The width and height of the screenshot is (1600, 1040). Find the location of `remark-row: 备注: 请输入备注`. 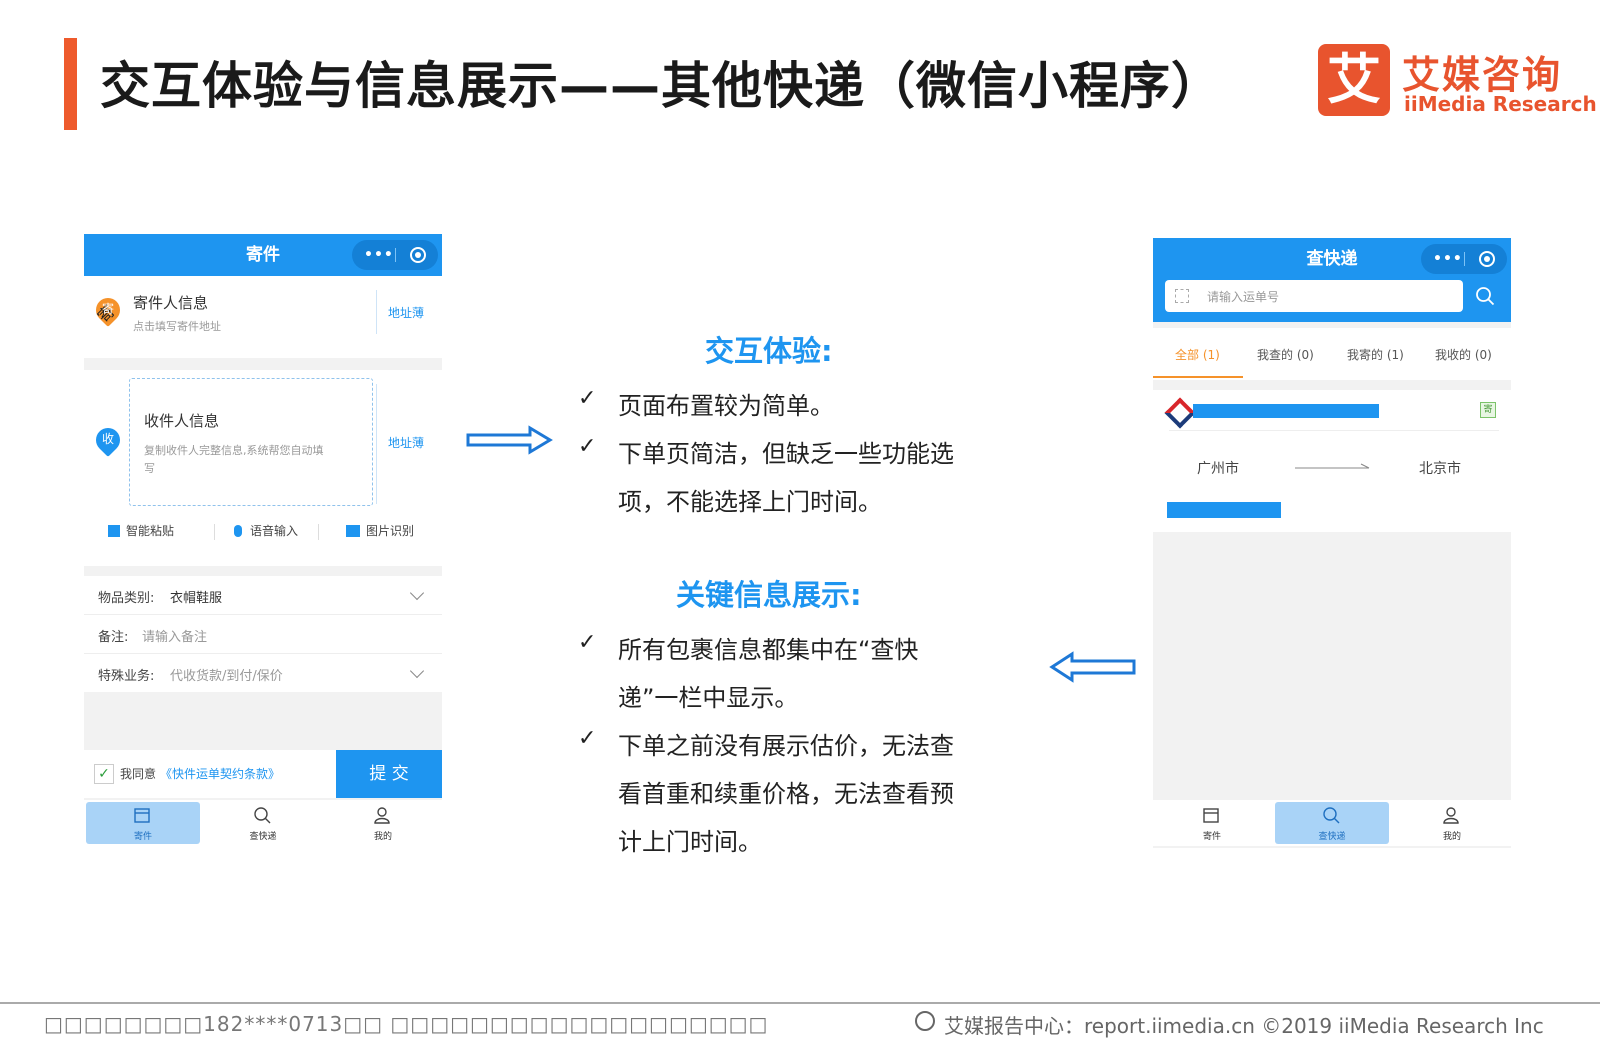

remark-row: 备注: 请输入备注 is located at coordinates (263, 634).